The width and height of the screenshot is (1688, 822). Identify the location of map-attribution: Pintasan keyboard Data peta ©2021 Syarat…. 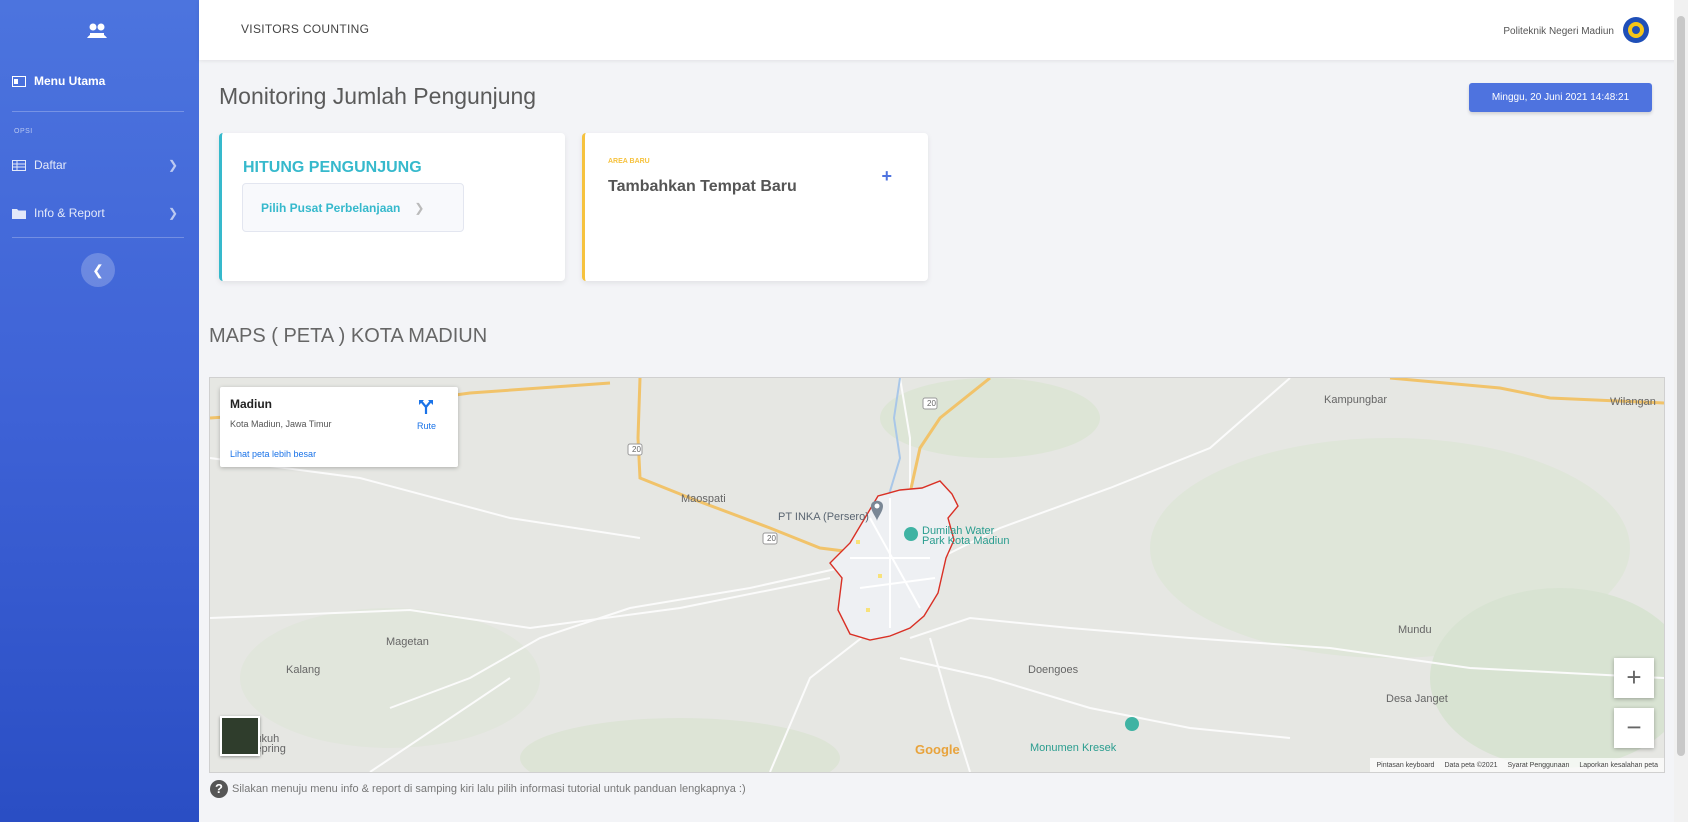
(1517, 765).